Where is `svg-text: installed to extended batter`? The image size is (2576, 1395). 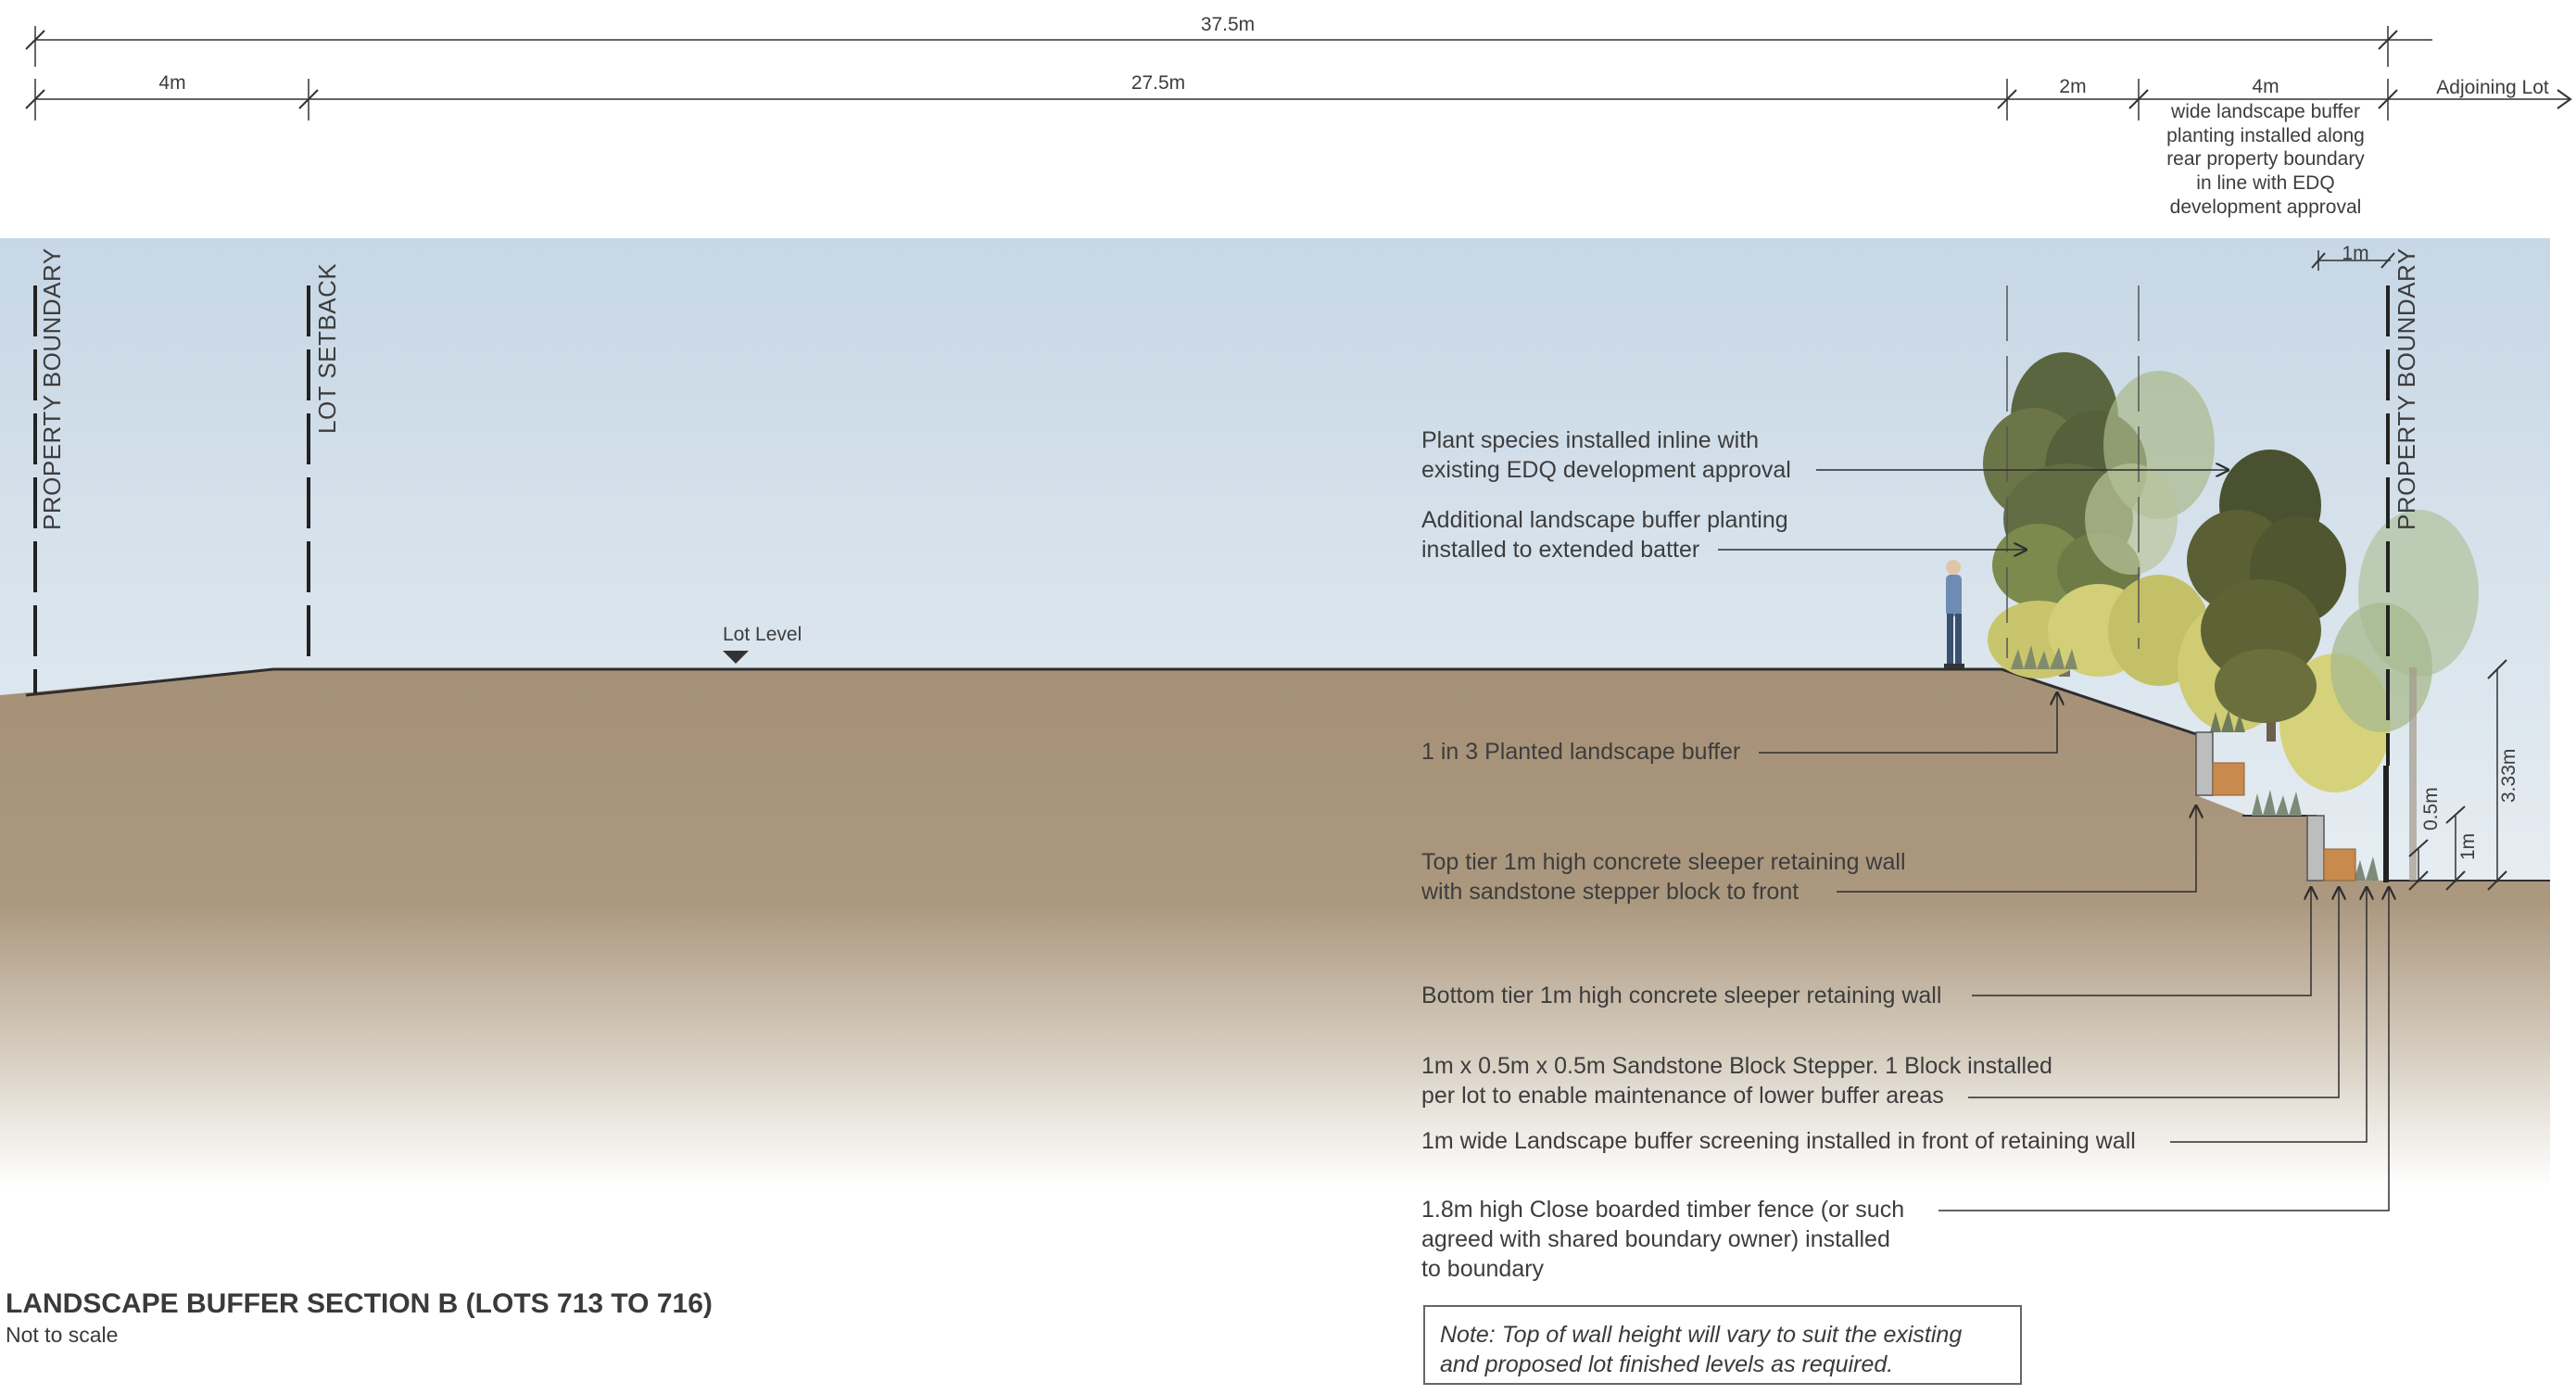 svg-text: installed to extended batter is located at coordinates (1560, 550).